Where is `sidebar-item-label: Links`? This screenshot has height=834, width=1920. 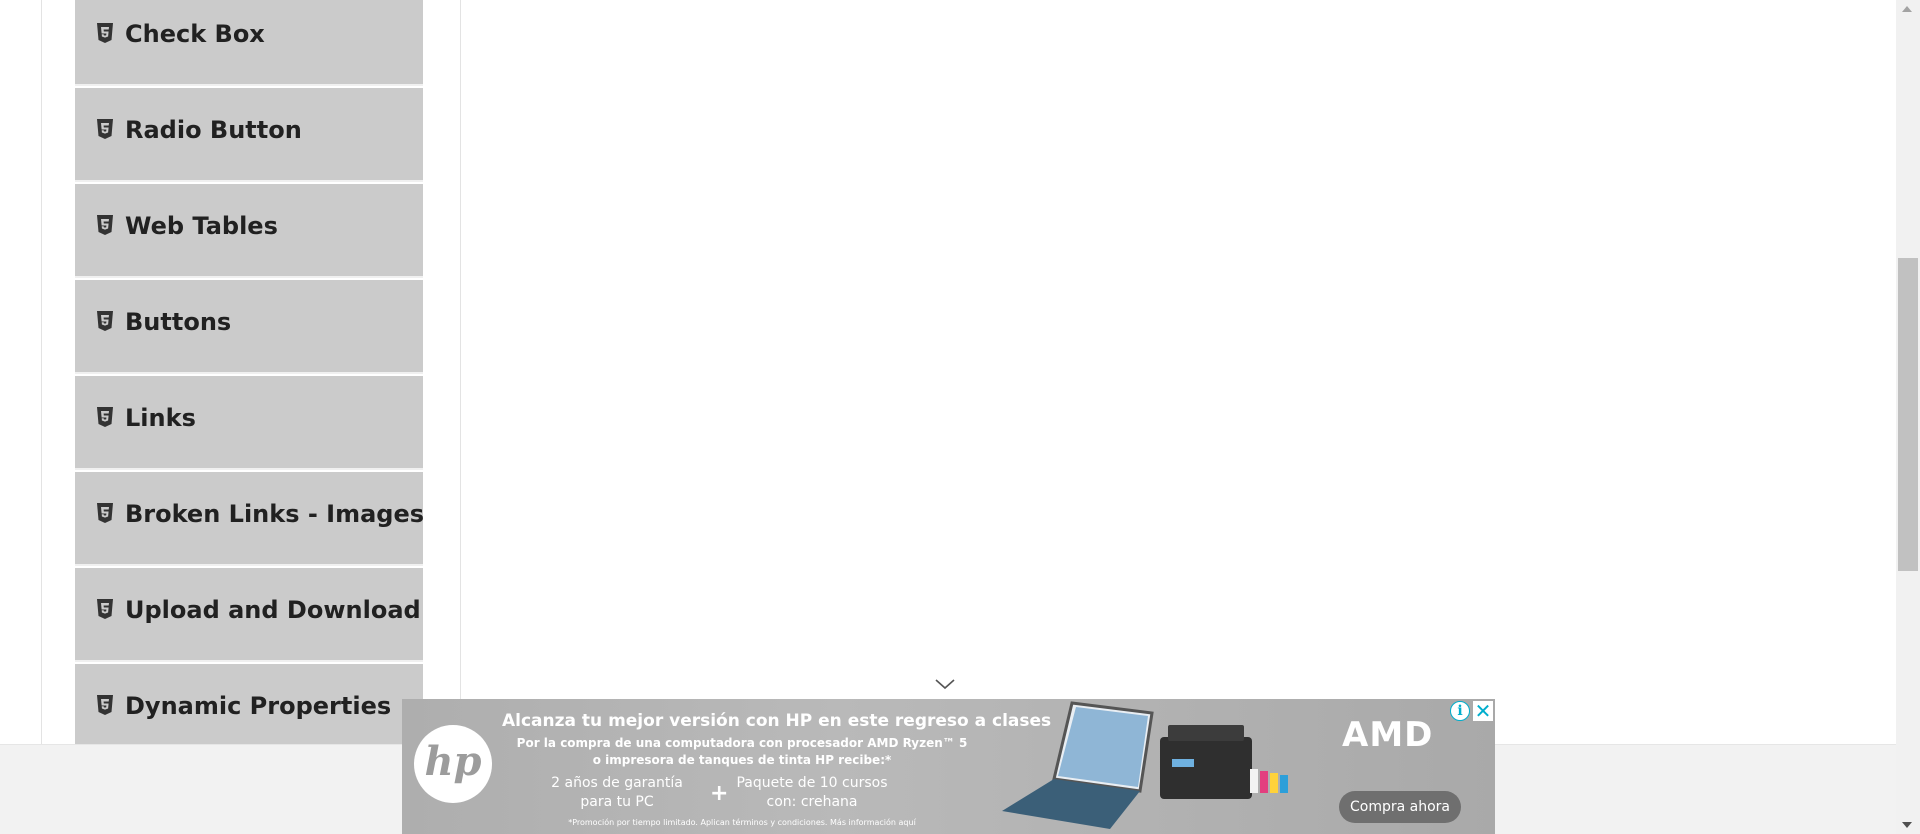 sidebar-item-label: Links is located at coordinates (160, 418).